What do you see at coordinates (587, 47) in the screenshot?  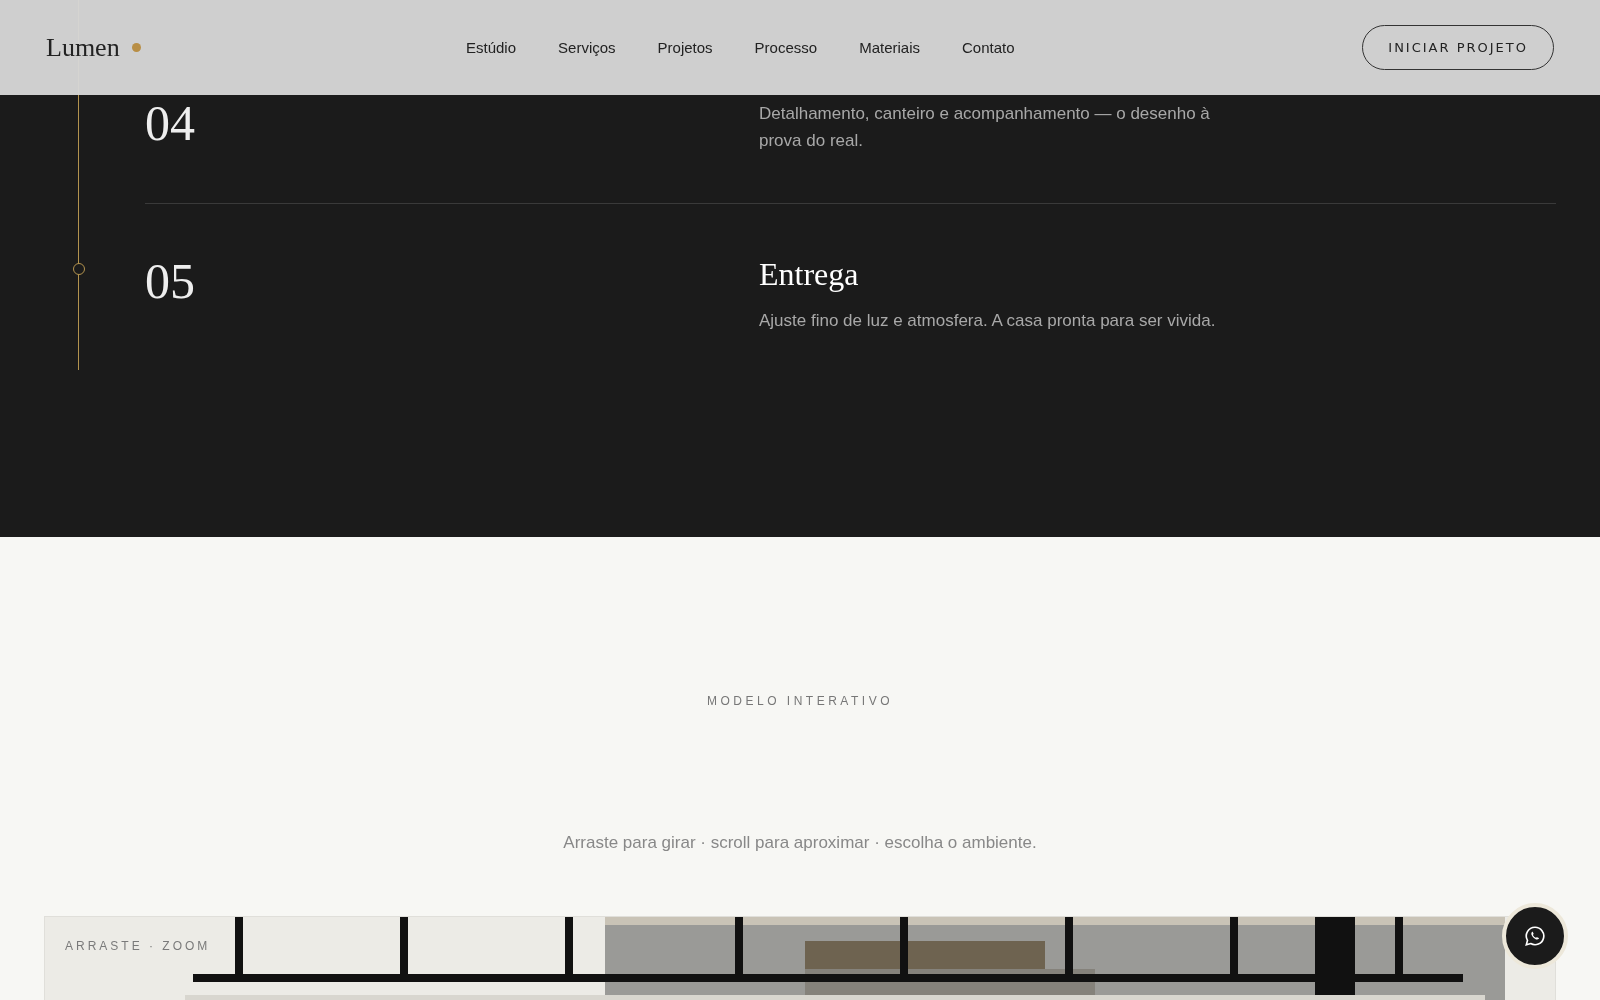 I see `nav-link: Serviços` at bounding box center [587, 47].